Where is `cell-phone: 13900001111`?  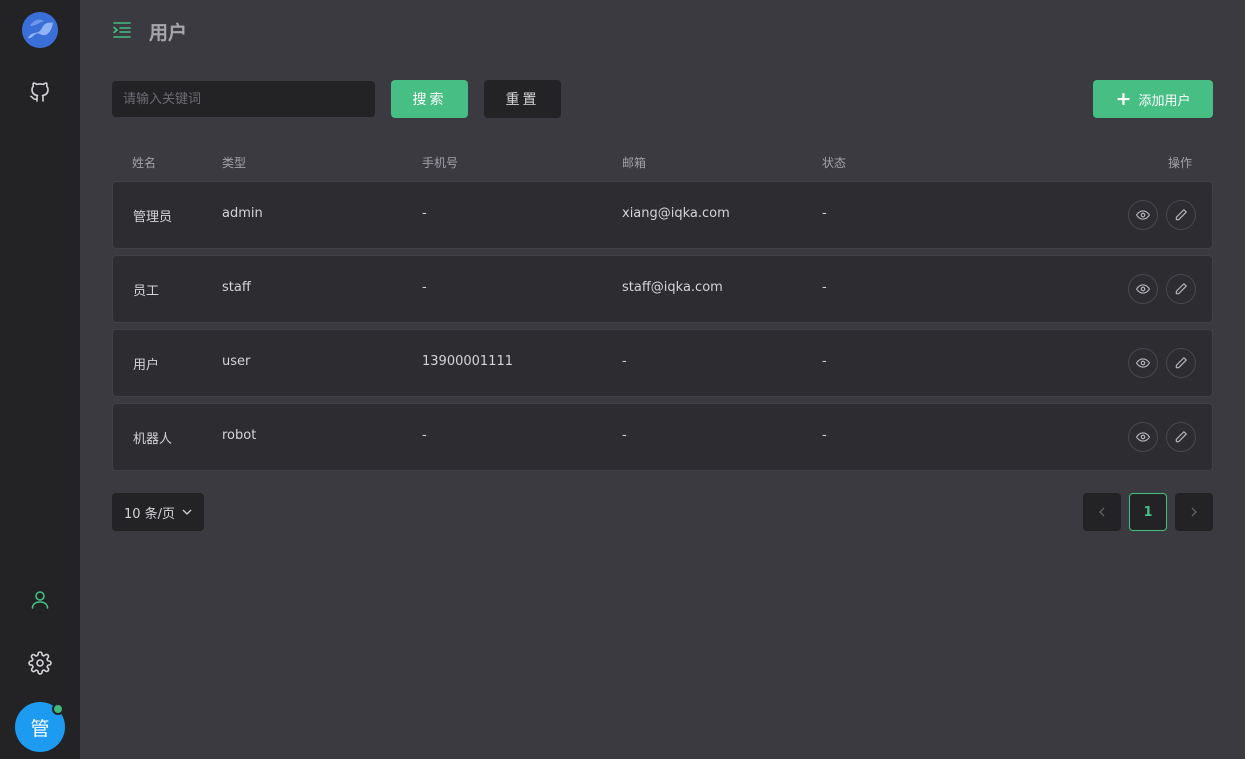
cell-phone: 13900001111 is located at coordinates (467, 361).